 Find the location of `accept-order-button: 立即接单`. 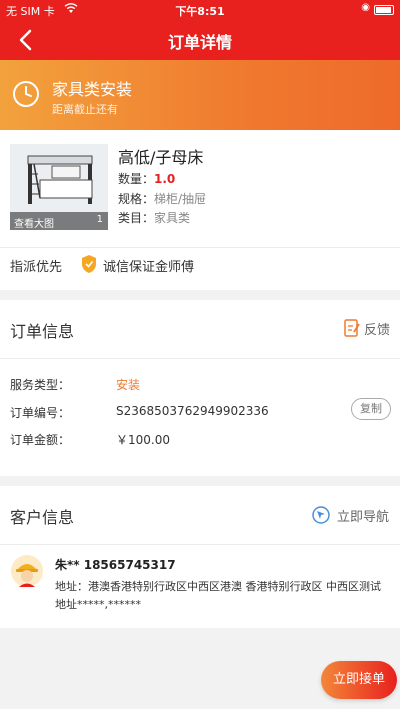

accept-order-button: 立即接单 is located at coordinates (359, 680).